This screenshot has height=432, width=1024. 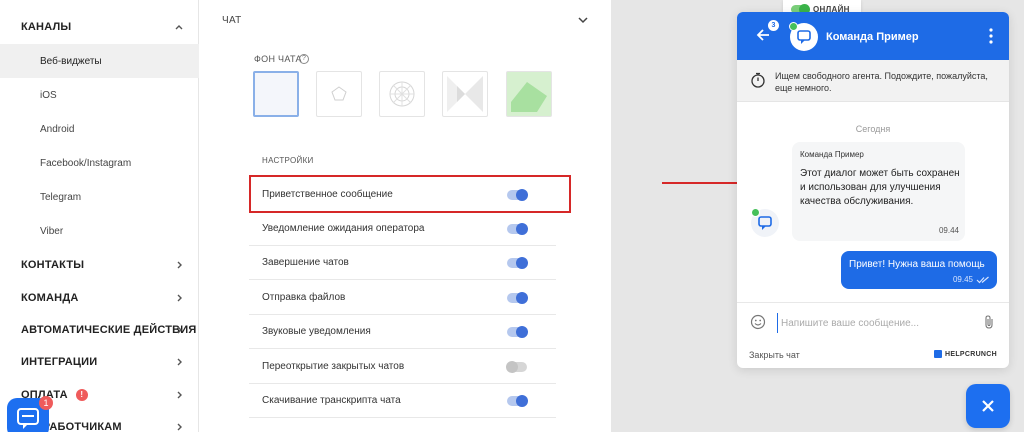 I want to click on transcript-download-toggle, so click(x=517, y=401).